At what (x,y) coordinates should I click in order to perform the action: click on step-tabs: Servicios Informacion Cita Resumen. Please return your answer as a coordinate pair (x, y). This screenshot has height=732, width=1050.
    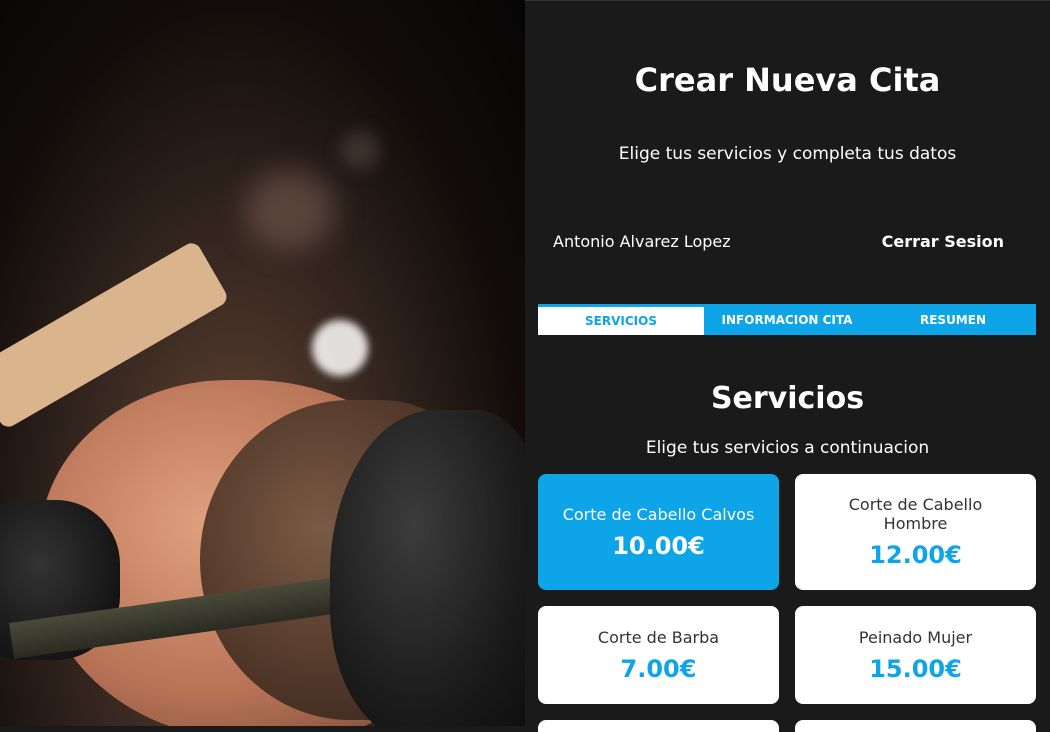
    Looking at the image, I should click on (787, 319).